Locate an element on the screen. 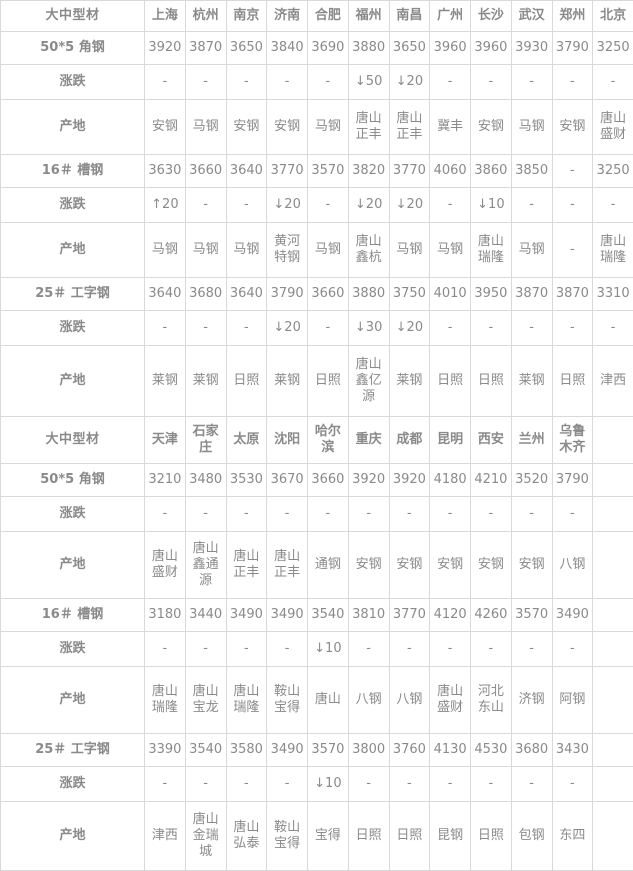 The height and width of the screenshot is (871, 633). price-cell: 3180 is located at coordinates (165, 615).